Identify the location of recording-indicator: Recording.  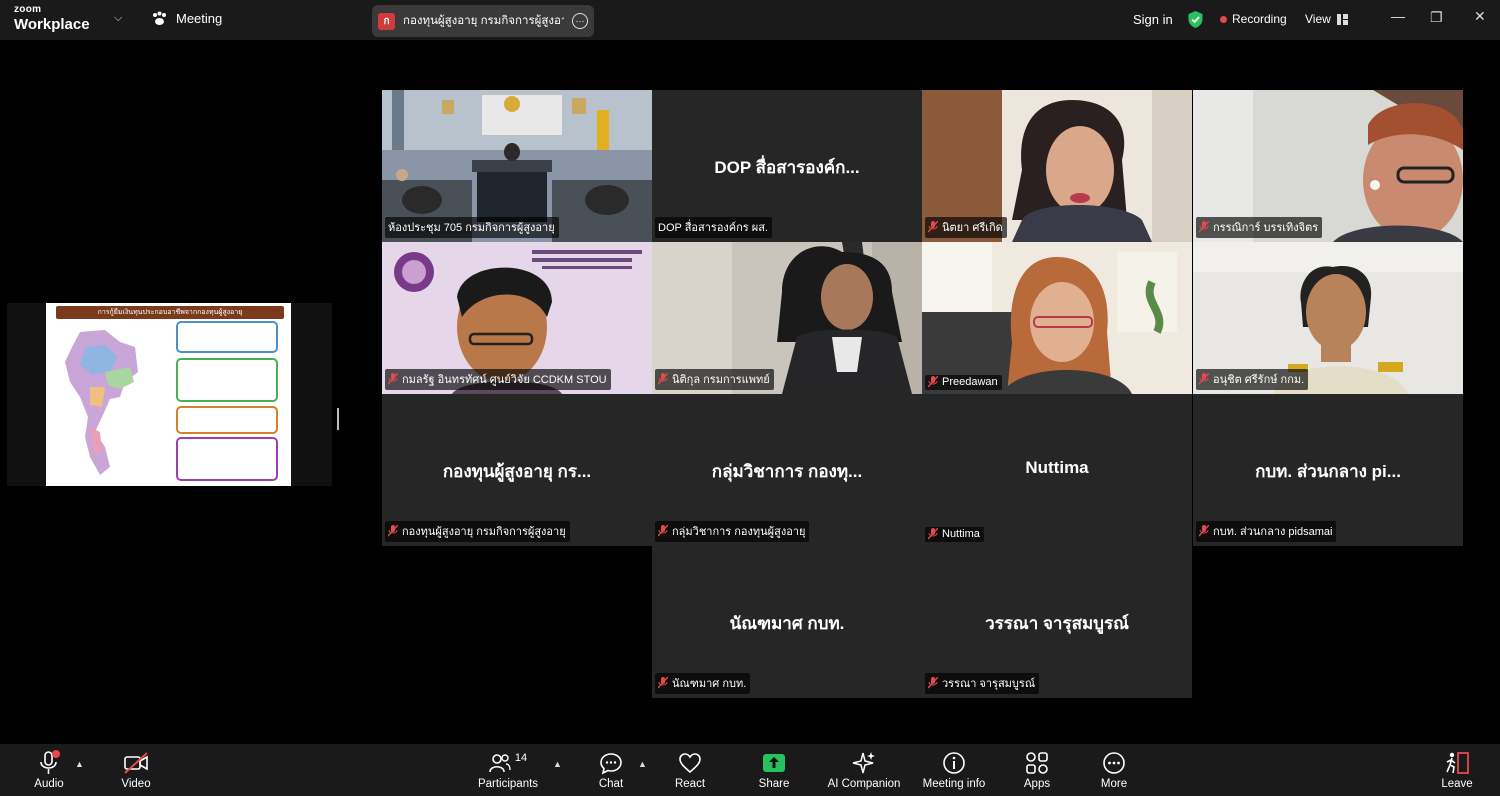
(1253, 19).